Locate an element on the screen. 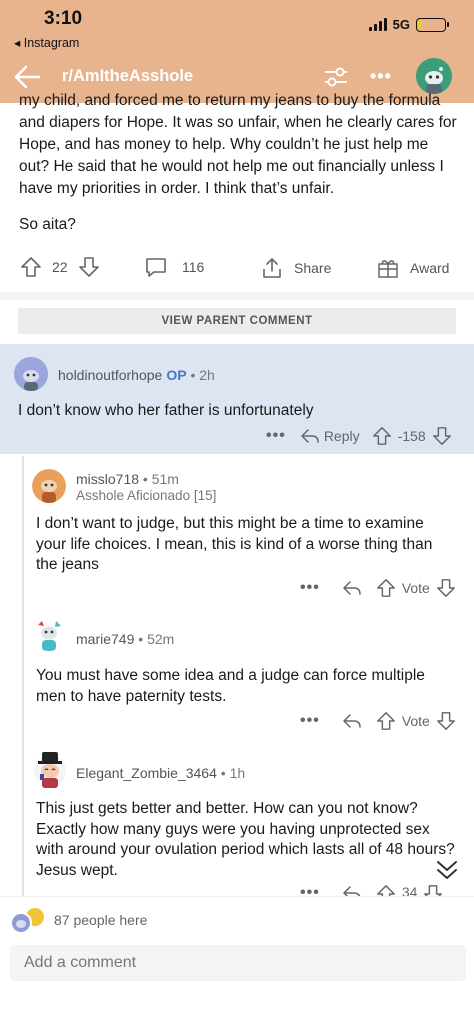 The height and width of the screenshot is (1025, 474). comment-time: 1h is located at coordinates (237, 773).